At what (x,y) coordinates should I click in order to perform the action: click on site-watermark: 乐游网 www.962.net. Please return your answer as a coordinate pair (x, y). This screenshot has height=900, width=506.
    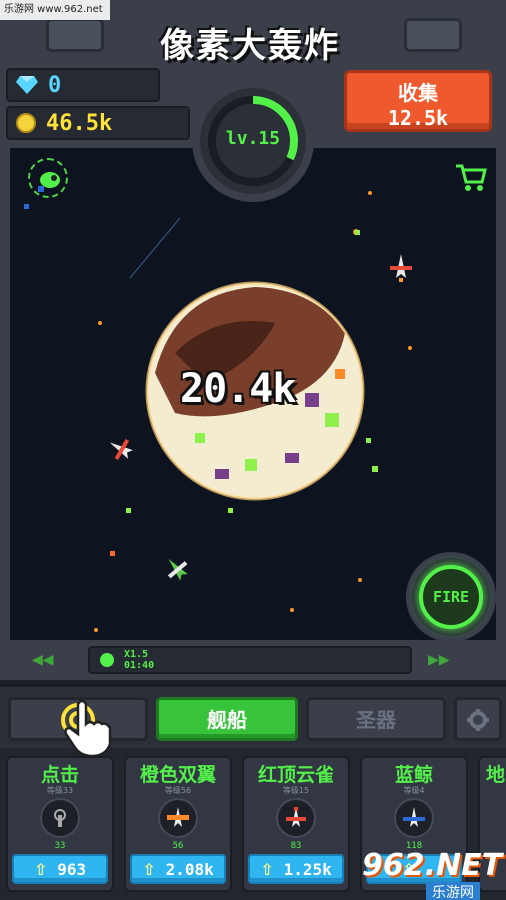
    Looking at the image, I should click on (55, 10).